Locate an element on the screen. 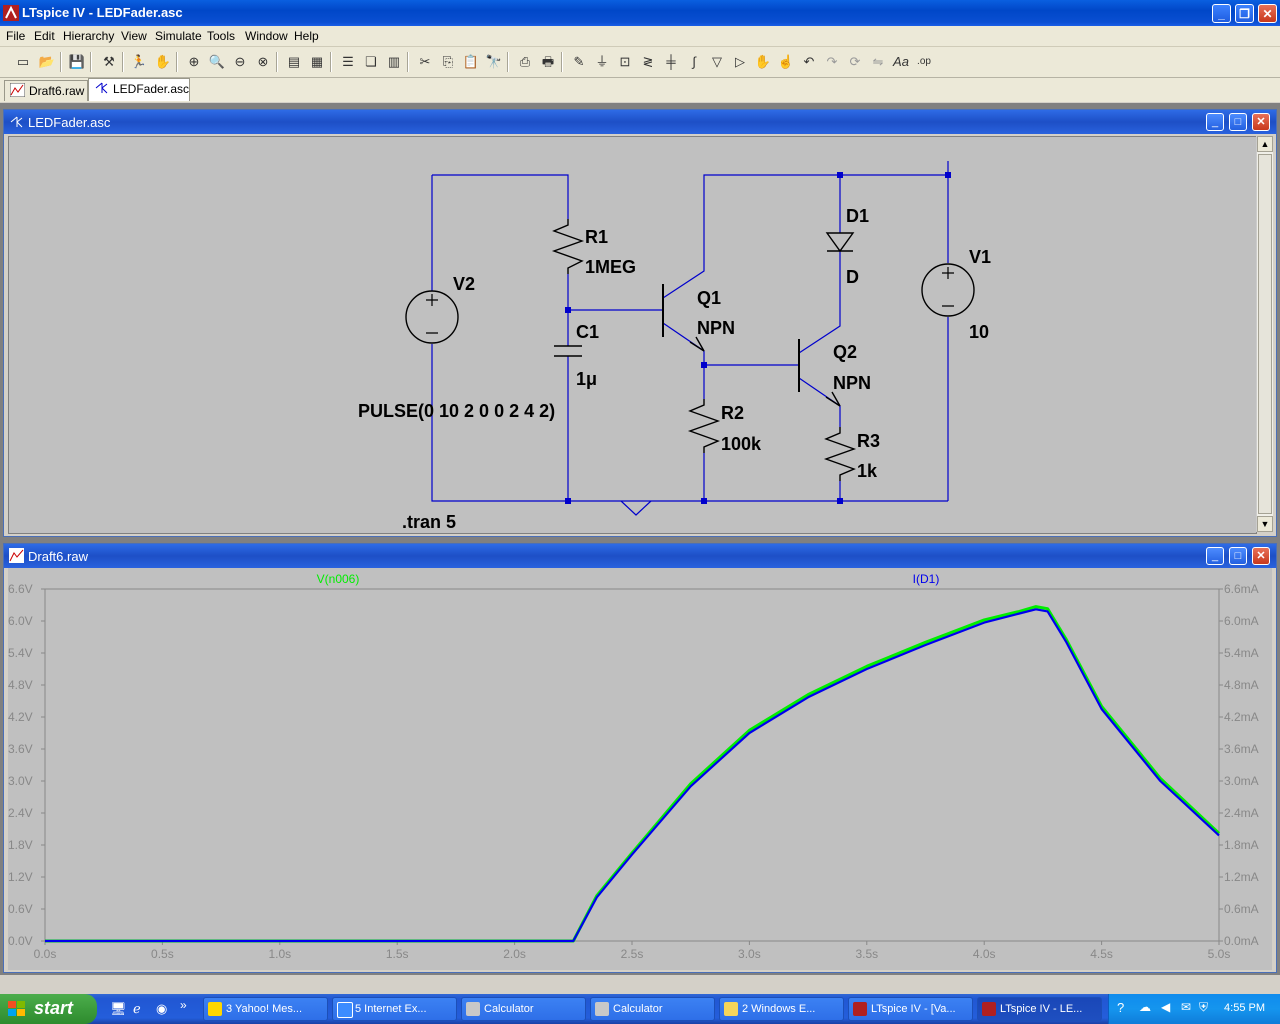 This screenshot has height=1024, width=1280. d1-name: D1 is located at coordinates (857, 216).